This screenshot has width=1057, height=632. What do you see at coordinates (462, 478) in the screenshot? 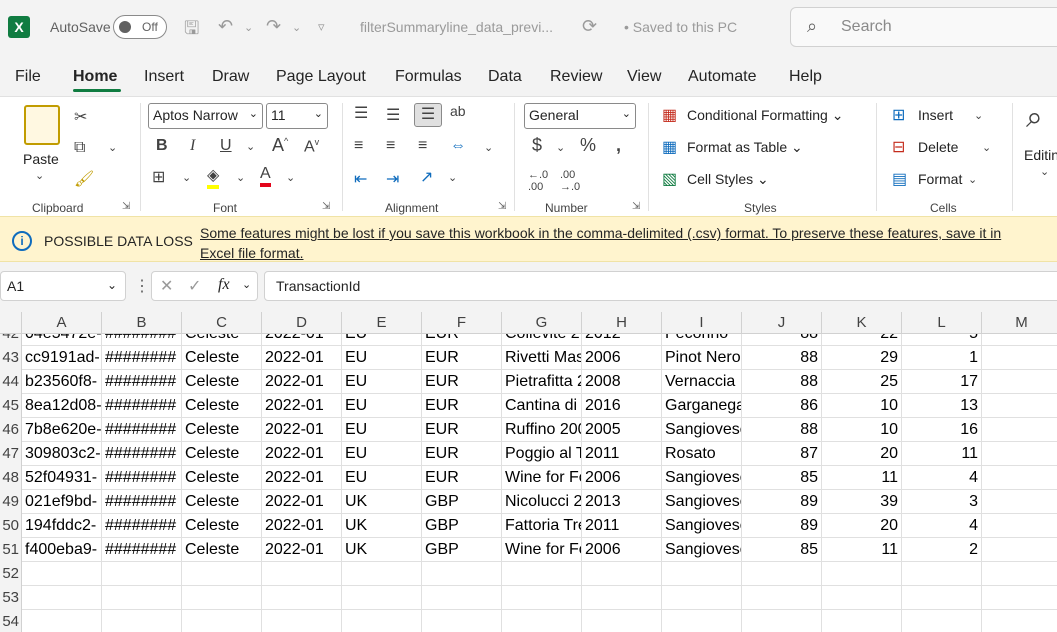
I see `cell-f48: EUR` at bounding box center [462, 478].